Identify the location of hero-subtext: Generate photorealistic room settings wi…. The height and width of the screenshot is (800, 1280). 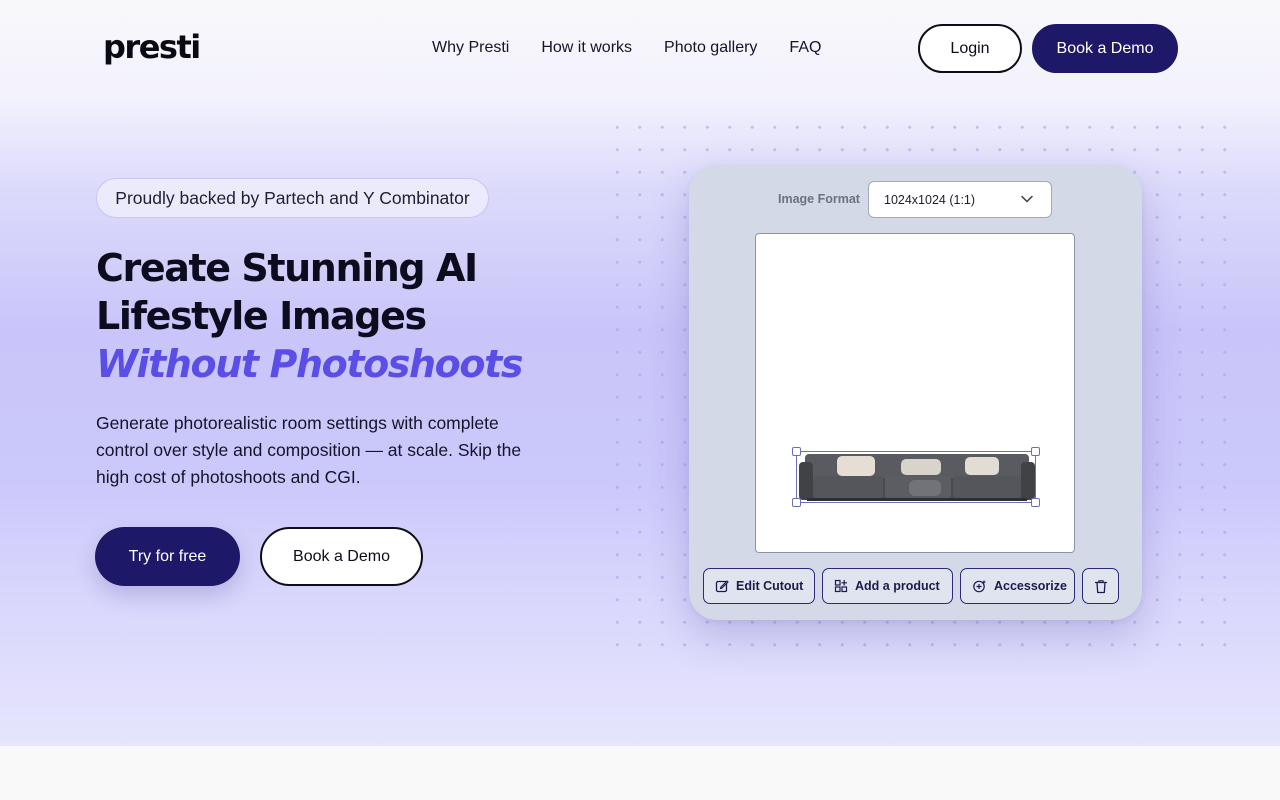
(309, 450).